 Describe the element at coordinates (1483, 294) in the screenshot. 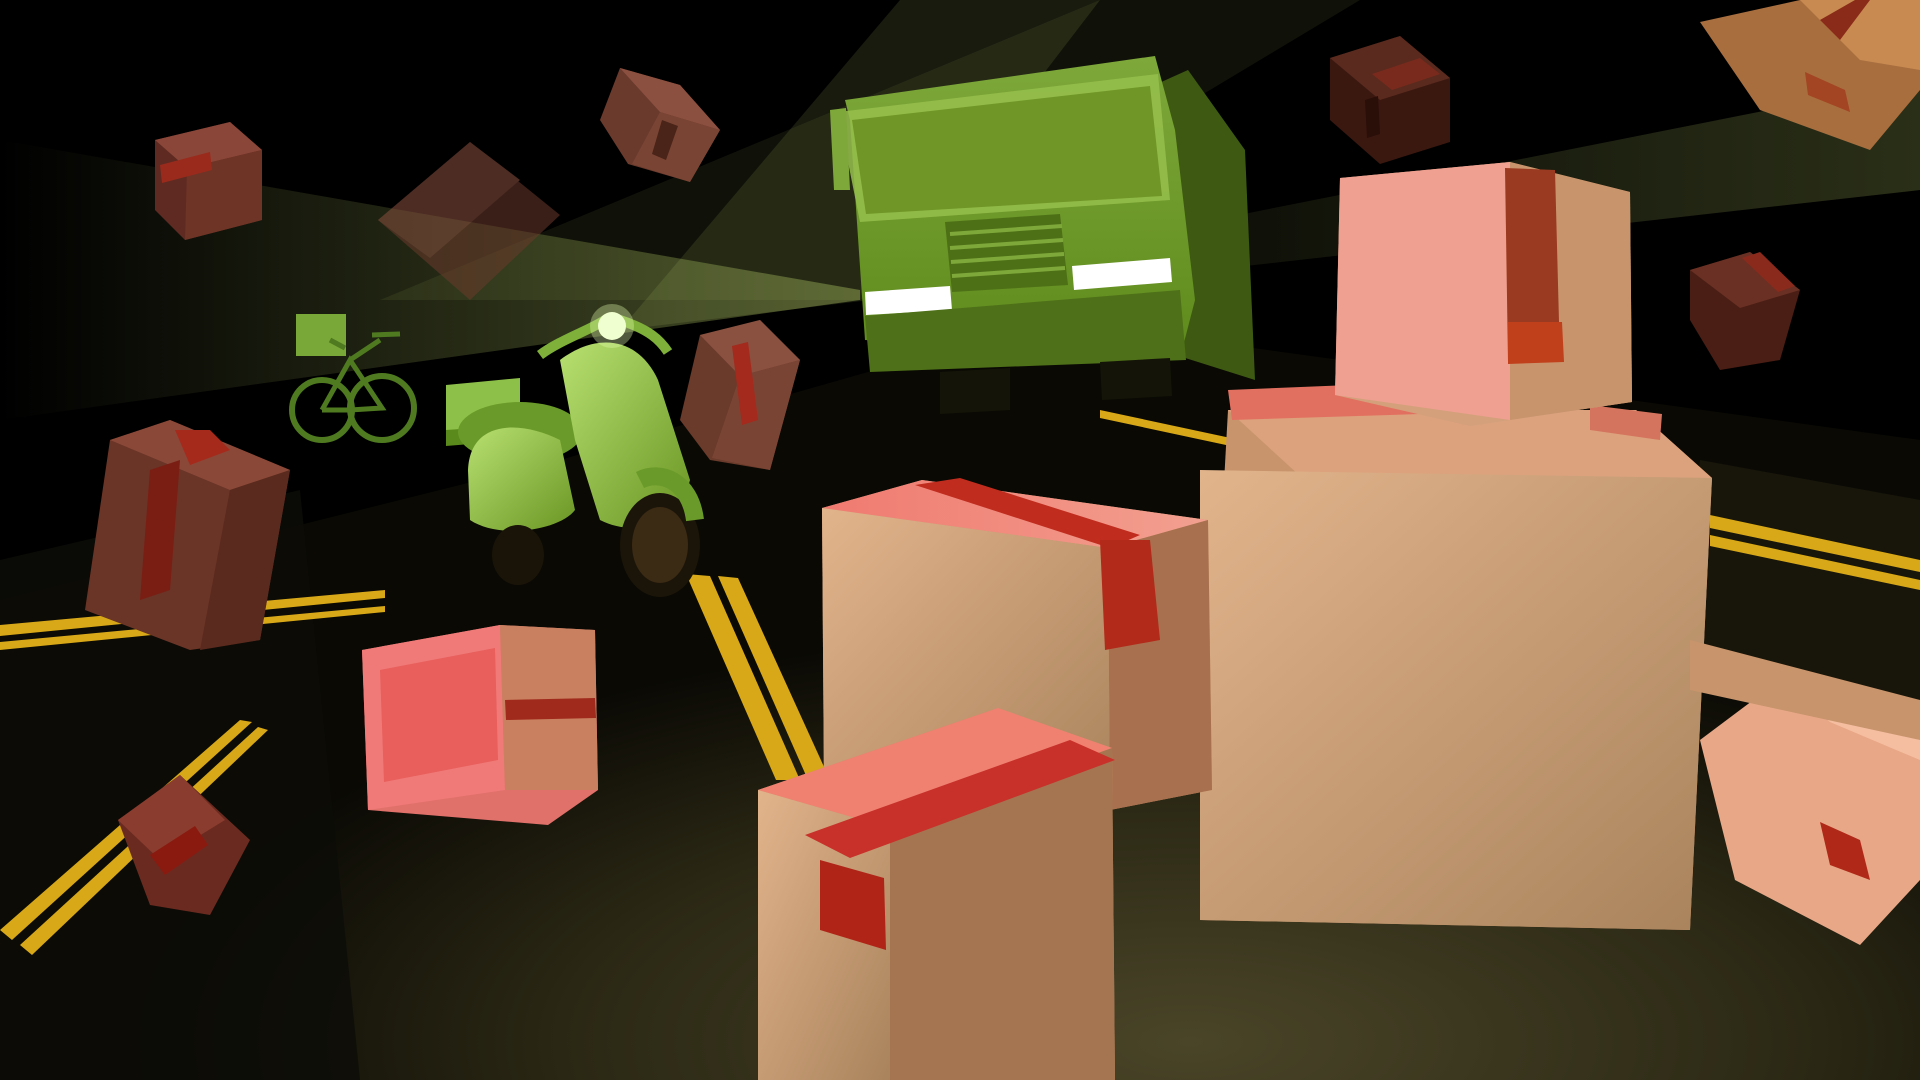

I see `cardboard-box-top-stack` at that location.